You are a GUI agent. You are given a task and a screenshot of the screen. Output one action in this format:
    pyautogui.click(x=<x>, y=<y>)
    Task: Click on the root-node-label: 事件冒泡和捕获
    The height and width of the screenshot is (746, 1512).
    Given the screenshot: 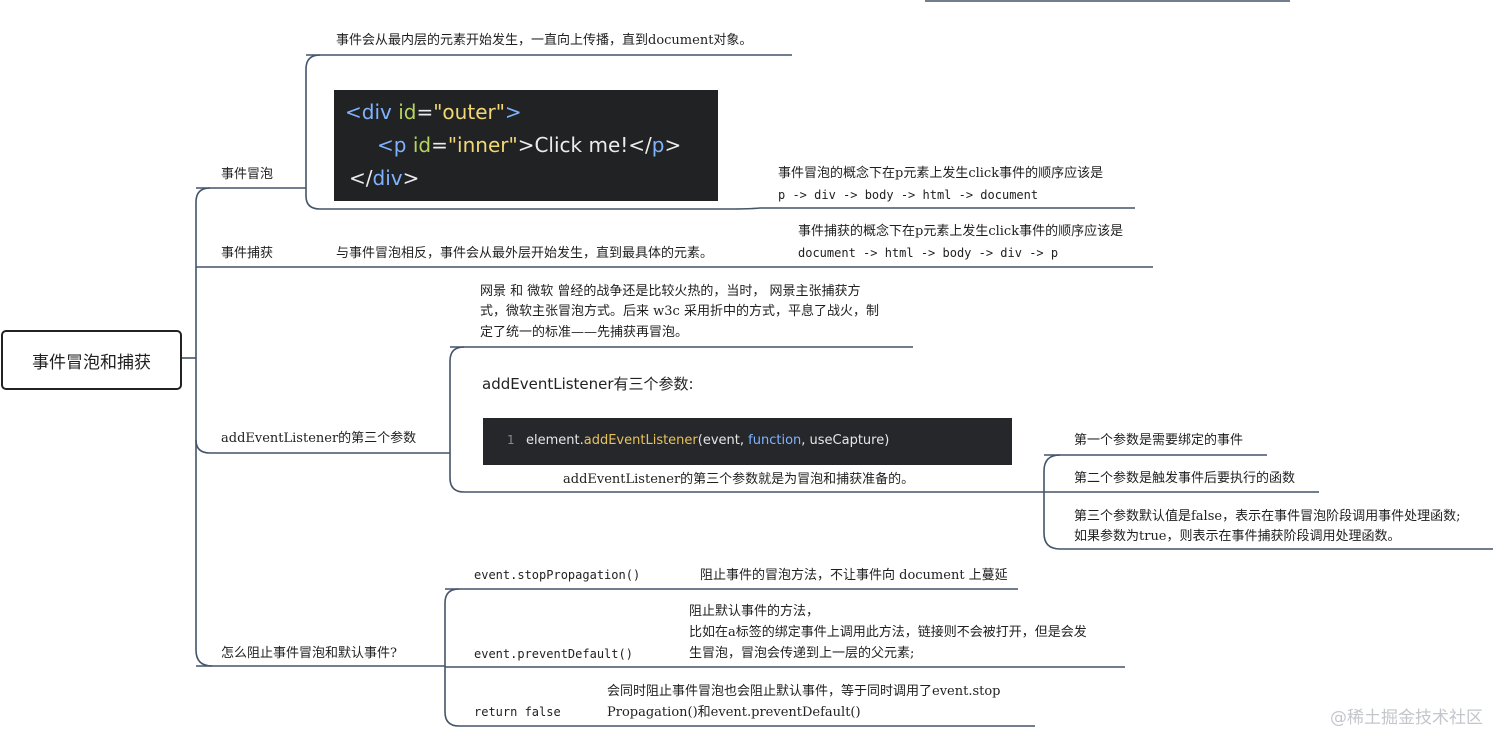 What is the action you would take?
    pyautogui.click(x=91, y=362)
    